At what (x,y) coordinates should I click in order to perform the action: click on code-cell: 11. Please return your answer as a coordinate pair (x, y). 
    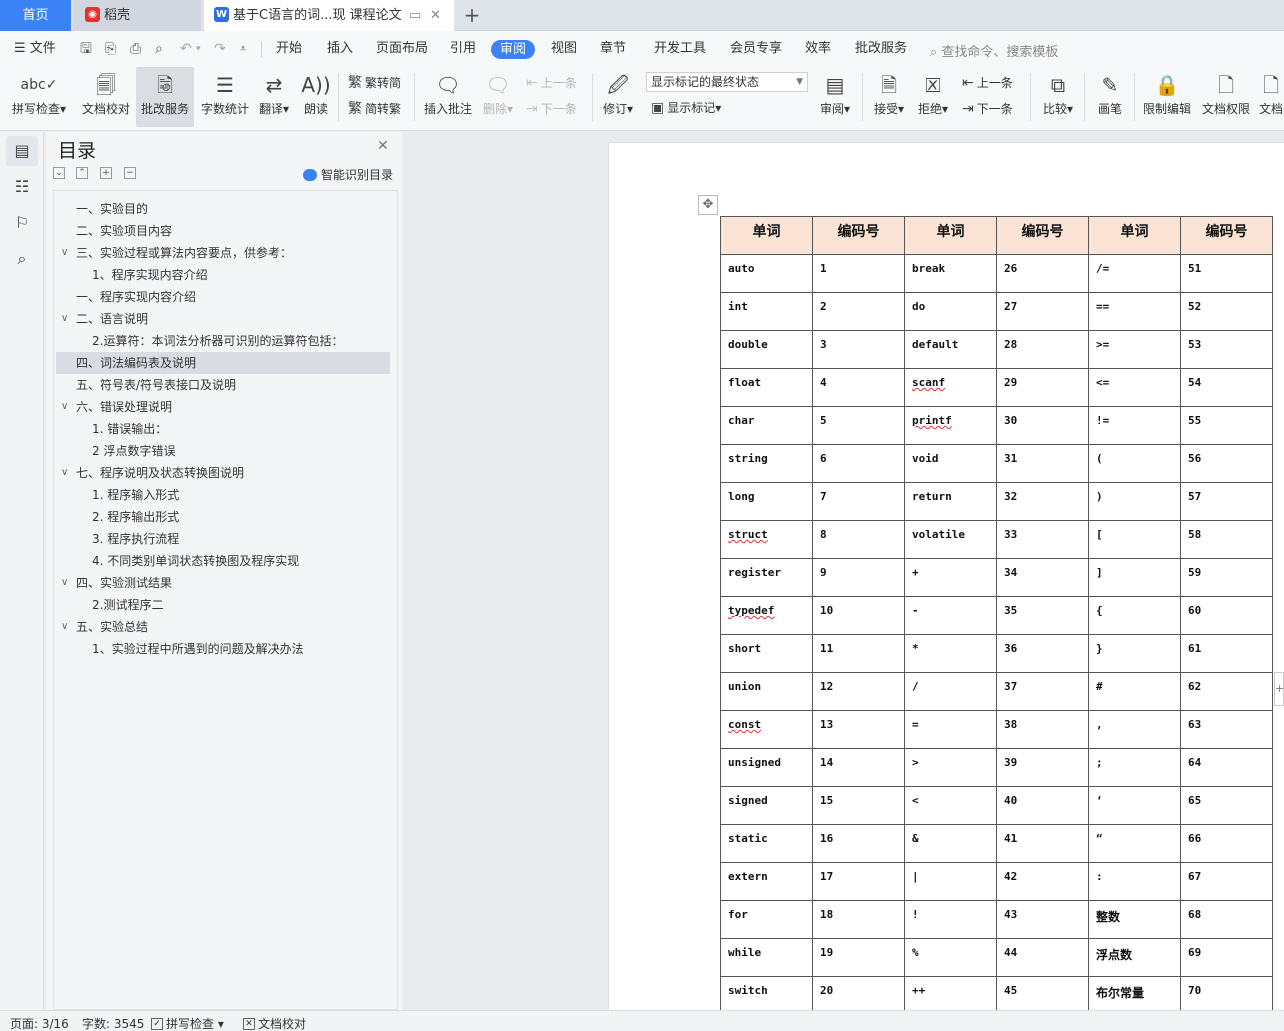
    Looking at the image, I should click on (858, 653).